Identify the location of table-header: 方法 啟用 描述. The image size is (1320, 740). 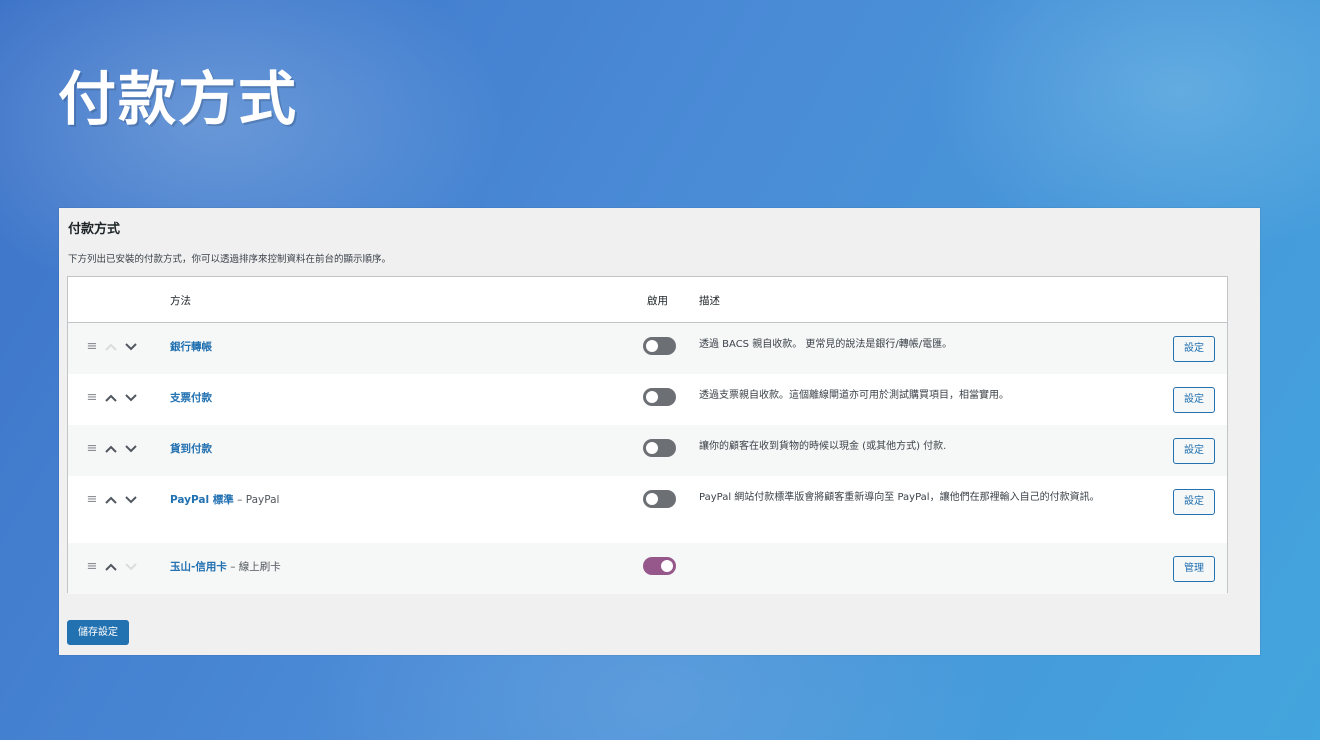
(647, 300).